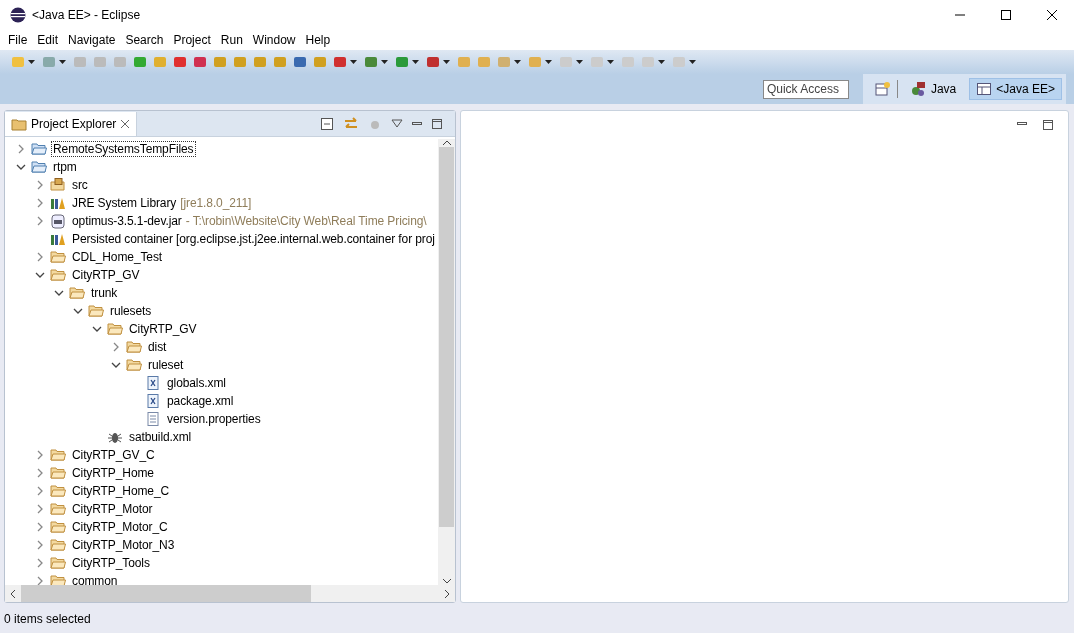 The width and height of the screenshot is (1074, 633). Describe the element at coordinates (166, 365) in the screenshot. I see `tree-item: ruleset` at that location.